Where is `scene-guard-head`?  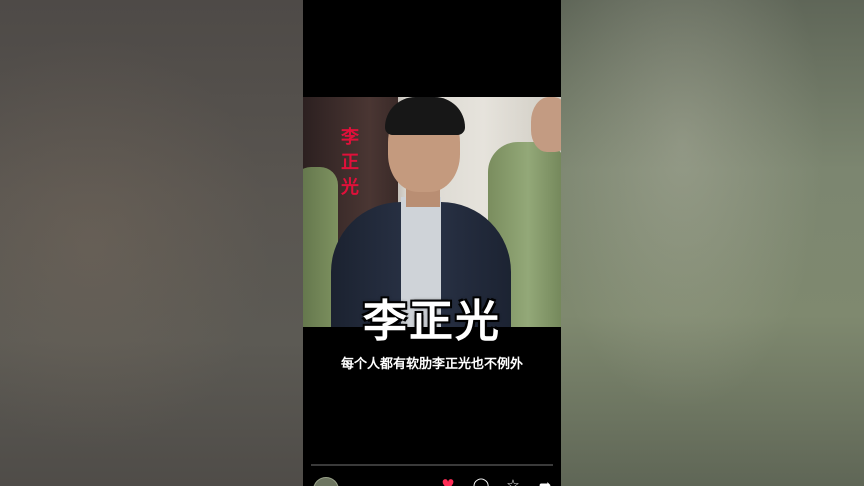 scene-guard-head is located at coordinates (546, 124).